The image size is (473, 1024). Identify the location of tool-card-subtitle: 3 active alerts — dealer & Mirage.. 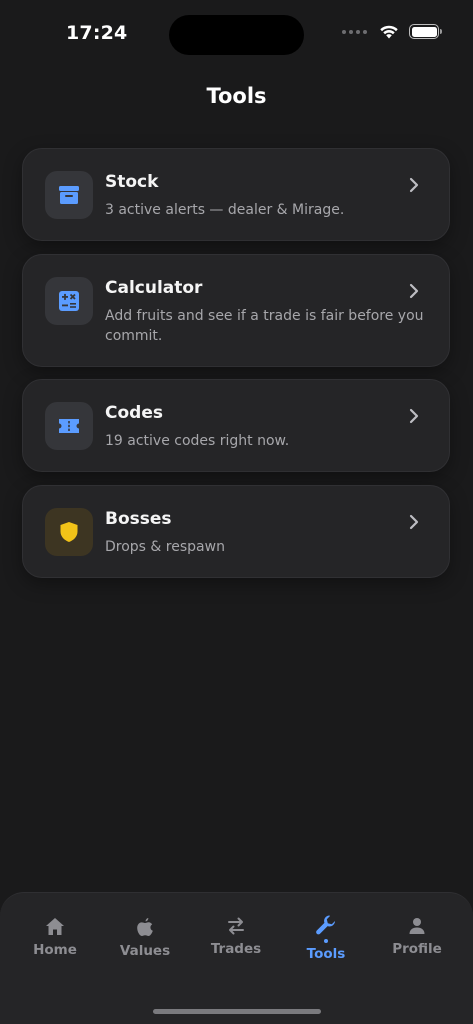
(225, 210).